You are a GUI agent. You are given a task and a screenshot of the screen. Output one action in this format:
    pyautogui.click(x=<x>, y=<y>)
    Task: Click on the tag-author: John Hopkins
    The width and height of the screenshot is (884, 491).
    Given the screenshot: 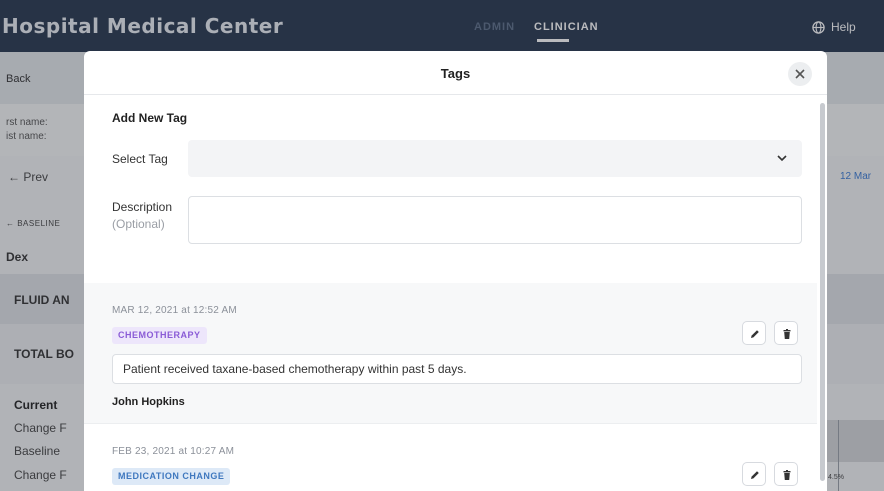 What is the action you would take?
    pyautogui.click(x=148, y=402)
    